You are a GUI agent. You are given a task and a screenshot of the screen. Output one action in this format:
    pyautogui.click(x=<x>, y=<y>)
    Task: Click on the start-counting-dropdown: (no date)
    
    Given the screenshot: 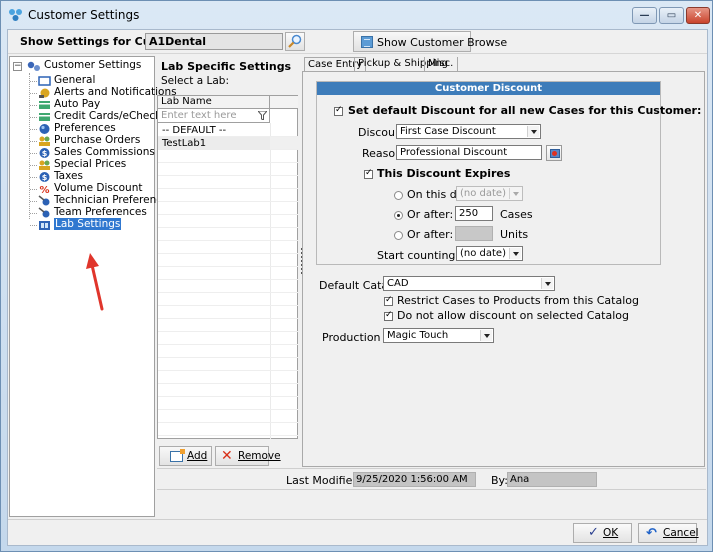 What is the action you would take?
    pyautogui.click(x=489, y=253)
    